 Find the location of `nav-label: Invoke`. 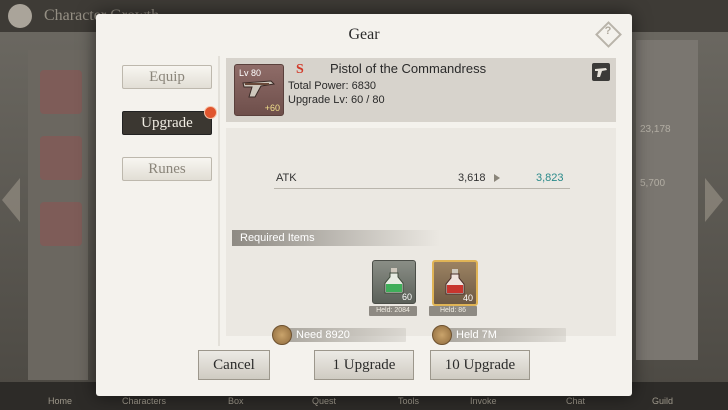

nav-label: Invoke is located at coordinates (483, 401).